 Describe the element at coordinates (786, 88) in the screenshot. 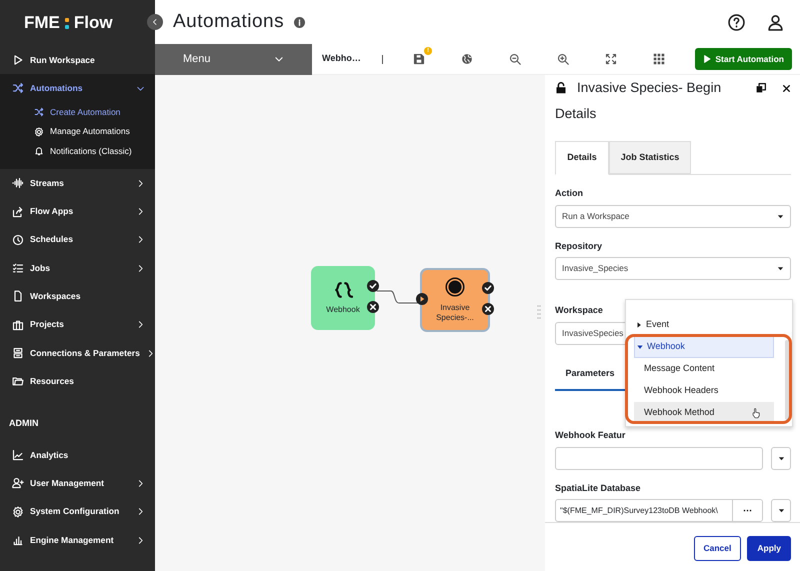

I see `close-icon` at that location.